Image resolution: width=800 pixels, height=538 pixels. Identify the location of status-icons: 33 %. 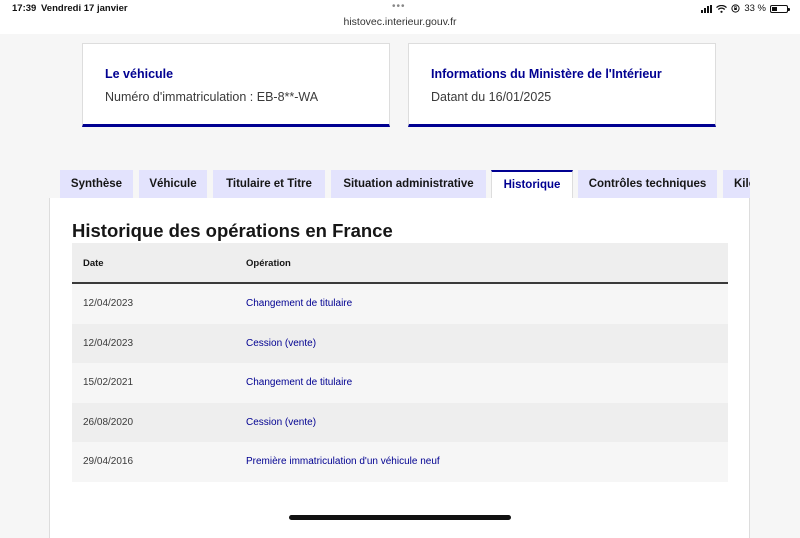
(745, 8).